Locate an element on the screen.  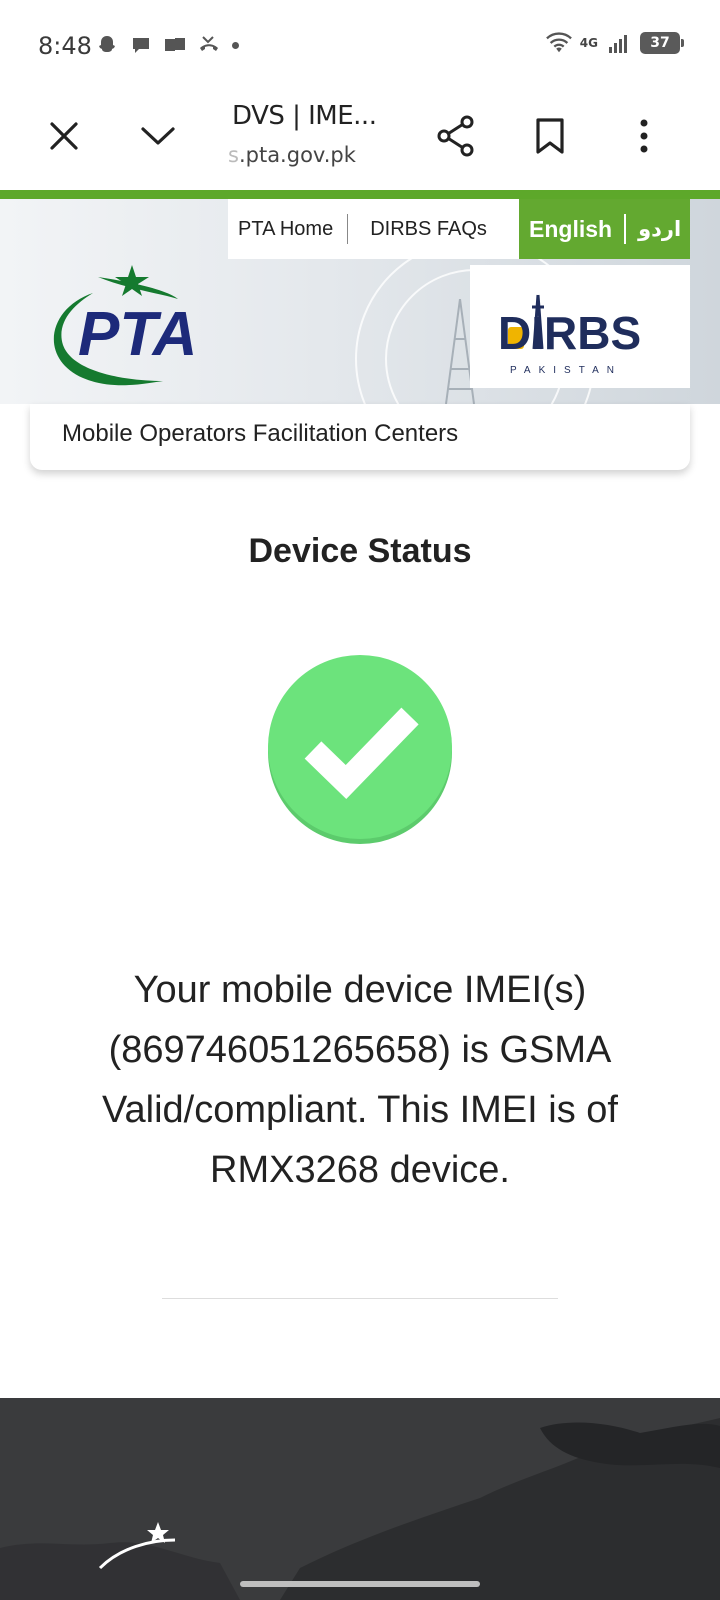
chevron-down-icon is located at coordinates (158, 136).